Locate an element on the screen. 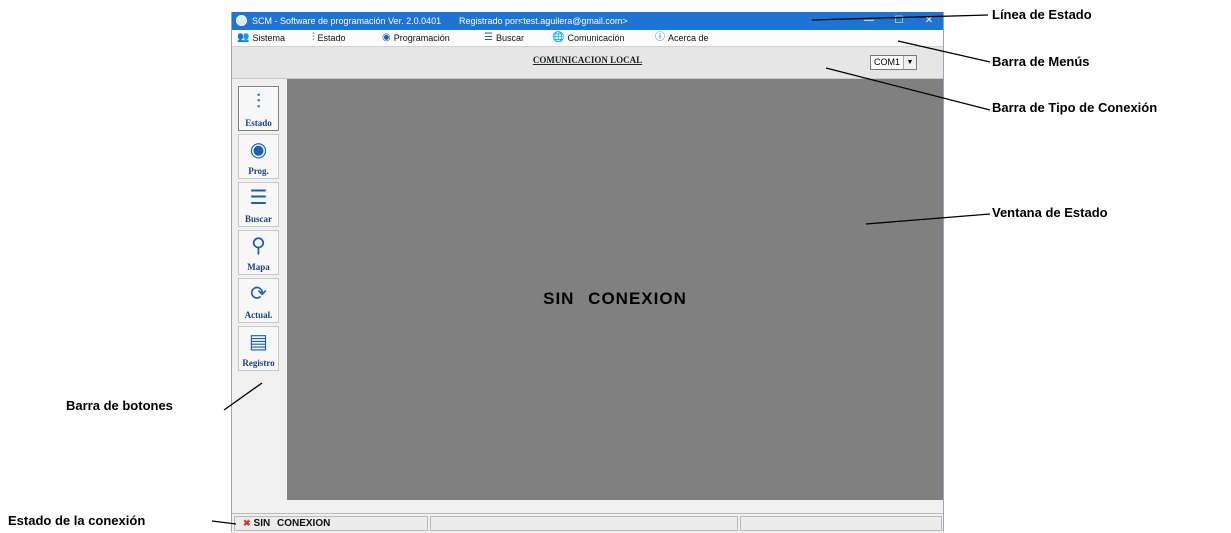 The image size is (1231, 533). network-icon: 🌐 is located at coordinates (558, 37).